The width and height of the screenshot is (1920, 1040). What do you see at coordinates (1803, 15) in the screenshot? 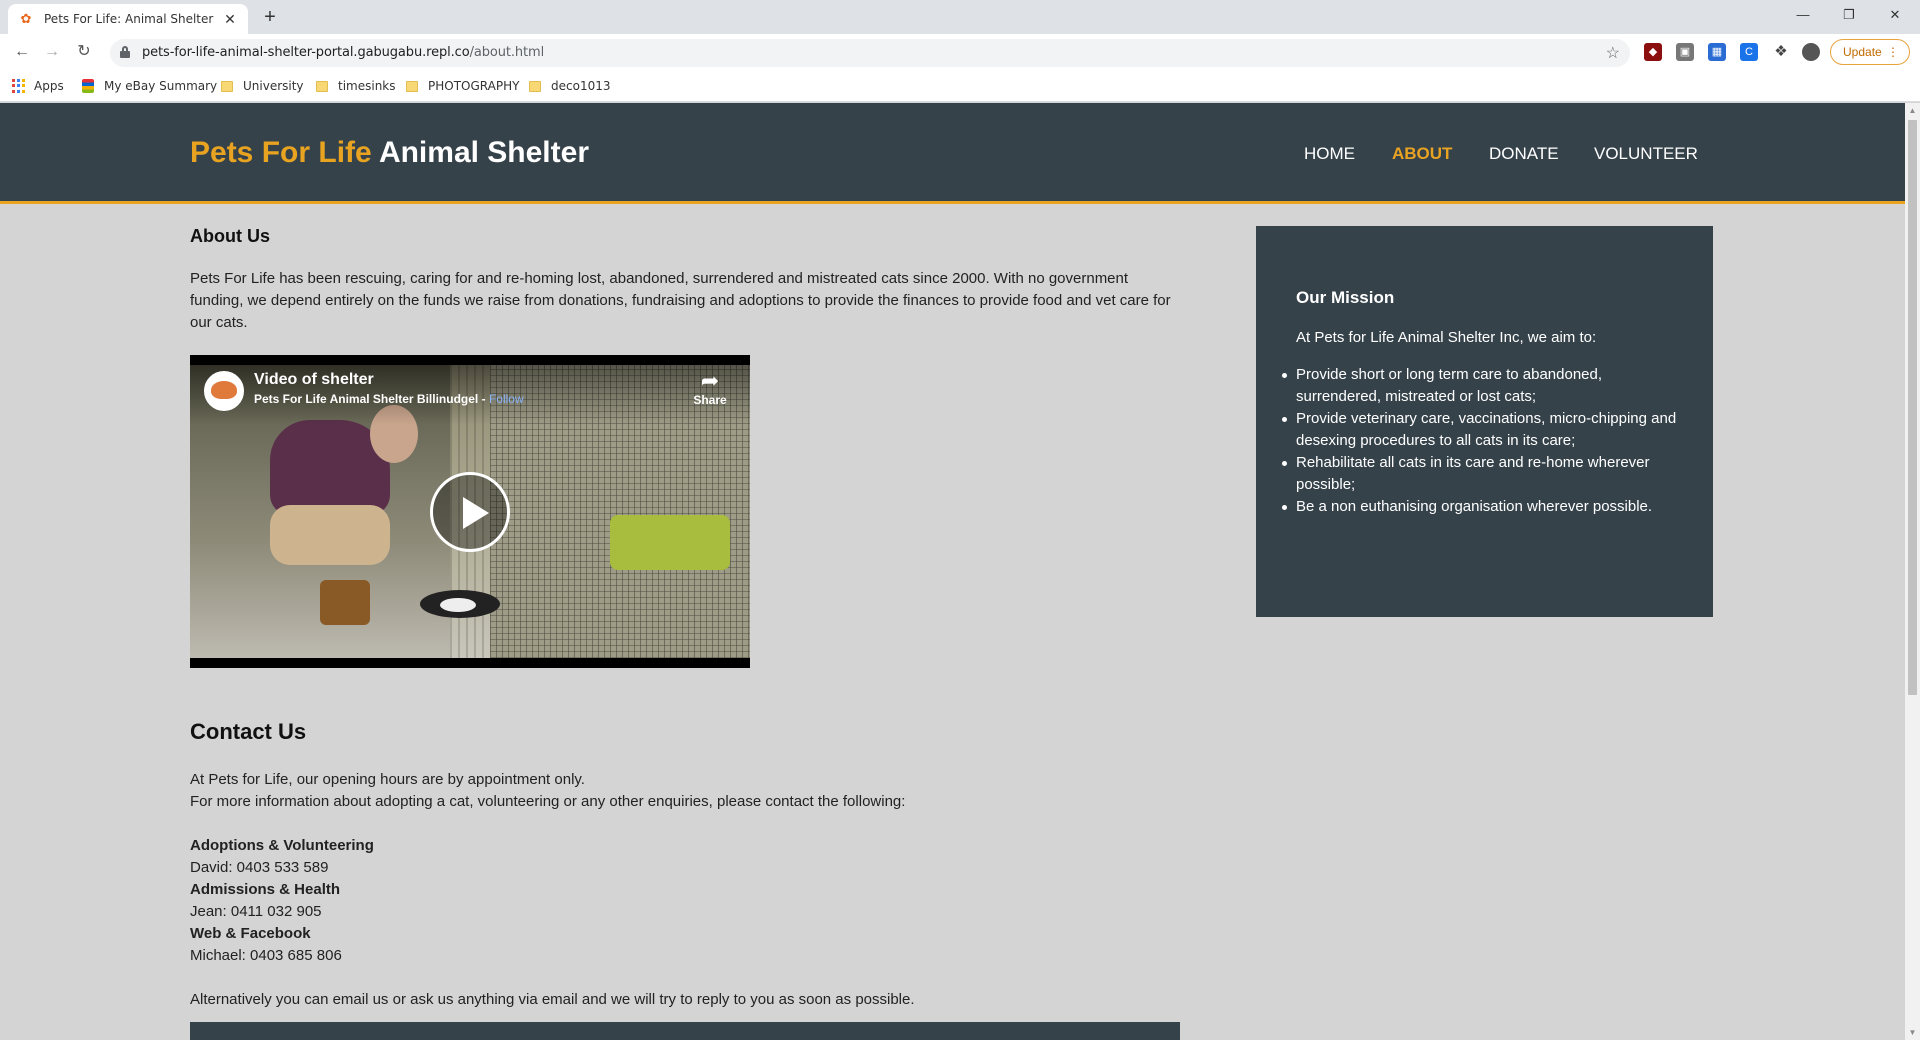
I see `minimize-window-button: —` at bounding box center [1803, 15].